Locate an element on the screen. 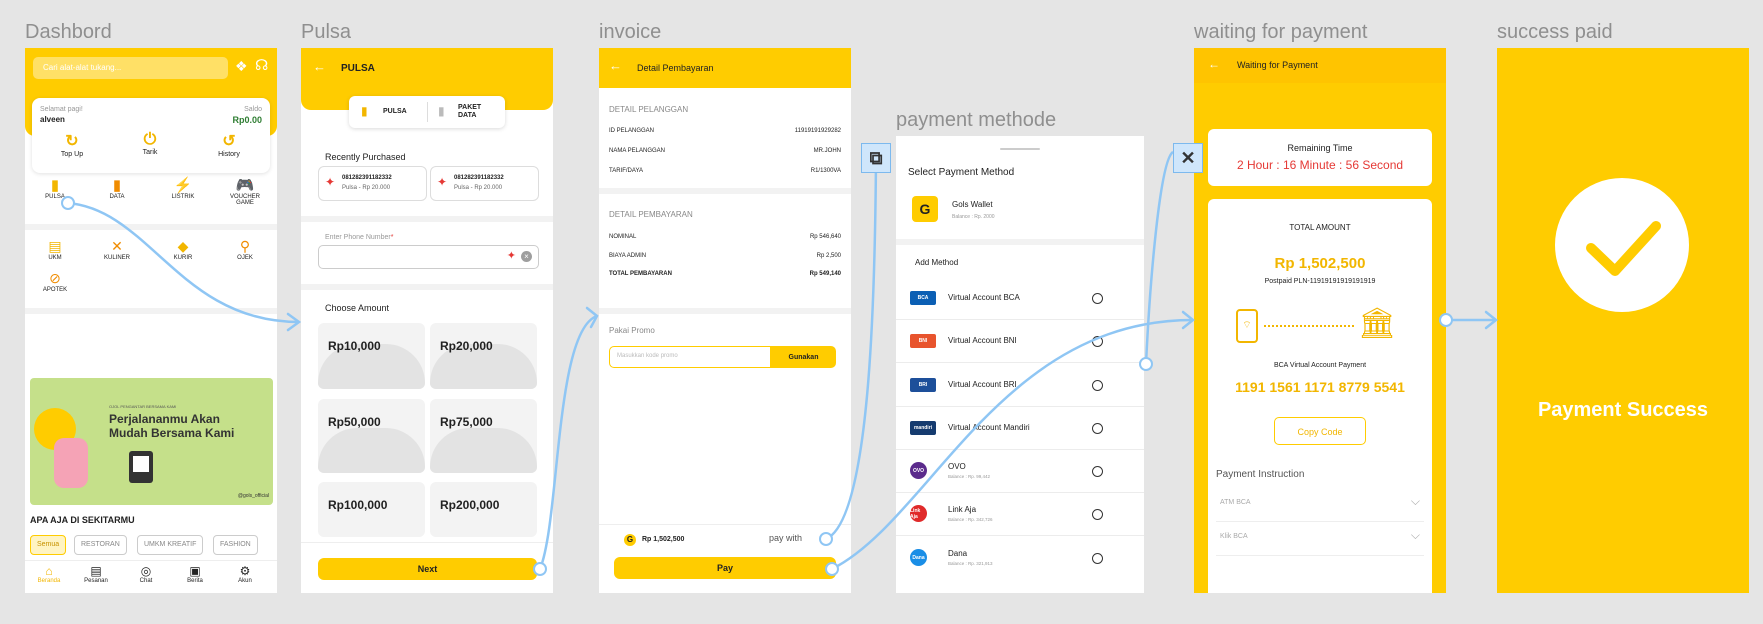 Image resolution: width=1763 pixels, height=624 pixels. close-overlay-icon: ✕ is located at coordinates (1188, 158).